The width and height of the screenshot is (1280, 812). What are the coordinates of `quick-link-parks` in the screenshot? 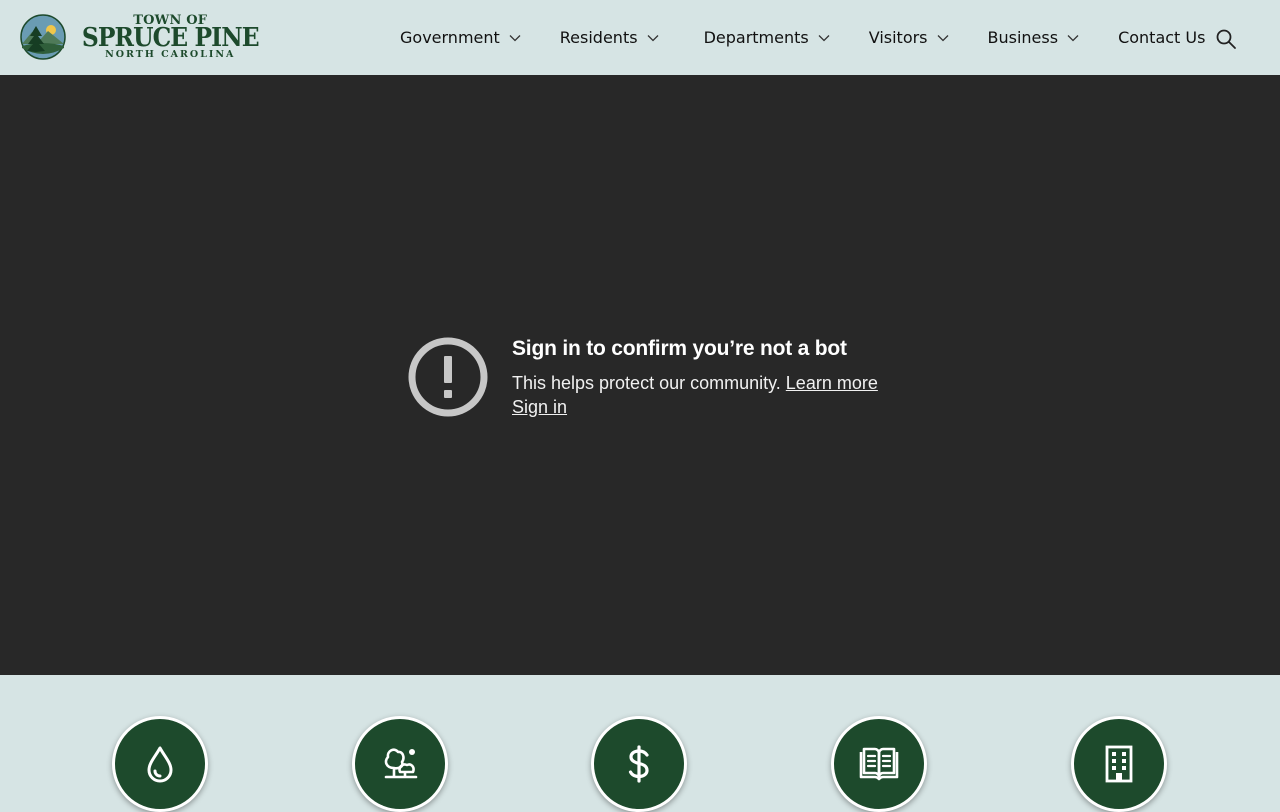 It's located at (400, 764).